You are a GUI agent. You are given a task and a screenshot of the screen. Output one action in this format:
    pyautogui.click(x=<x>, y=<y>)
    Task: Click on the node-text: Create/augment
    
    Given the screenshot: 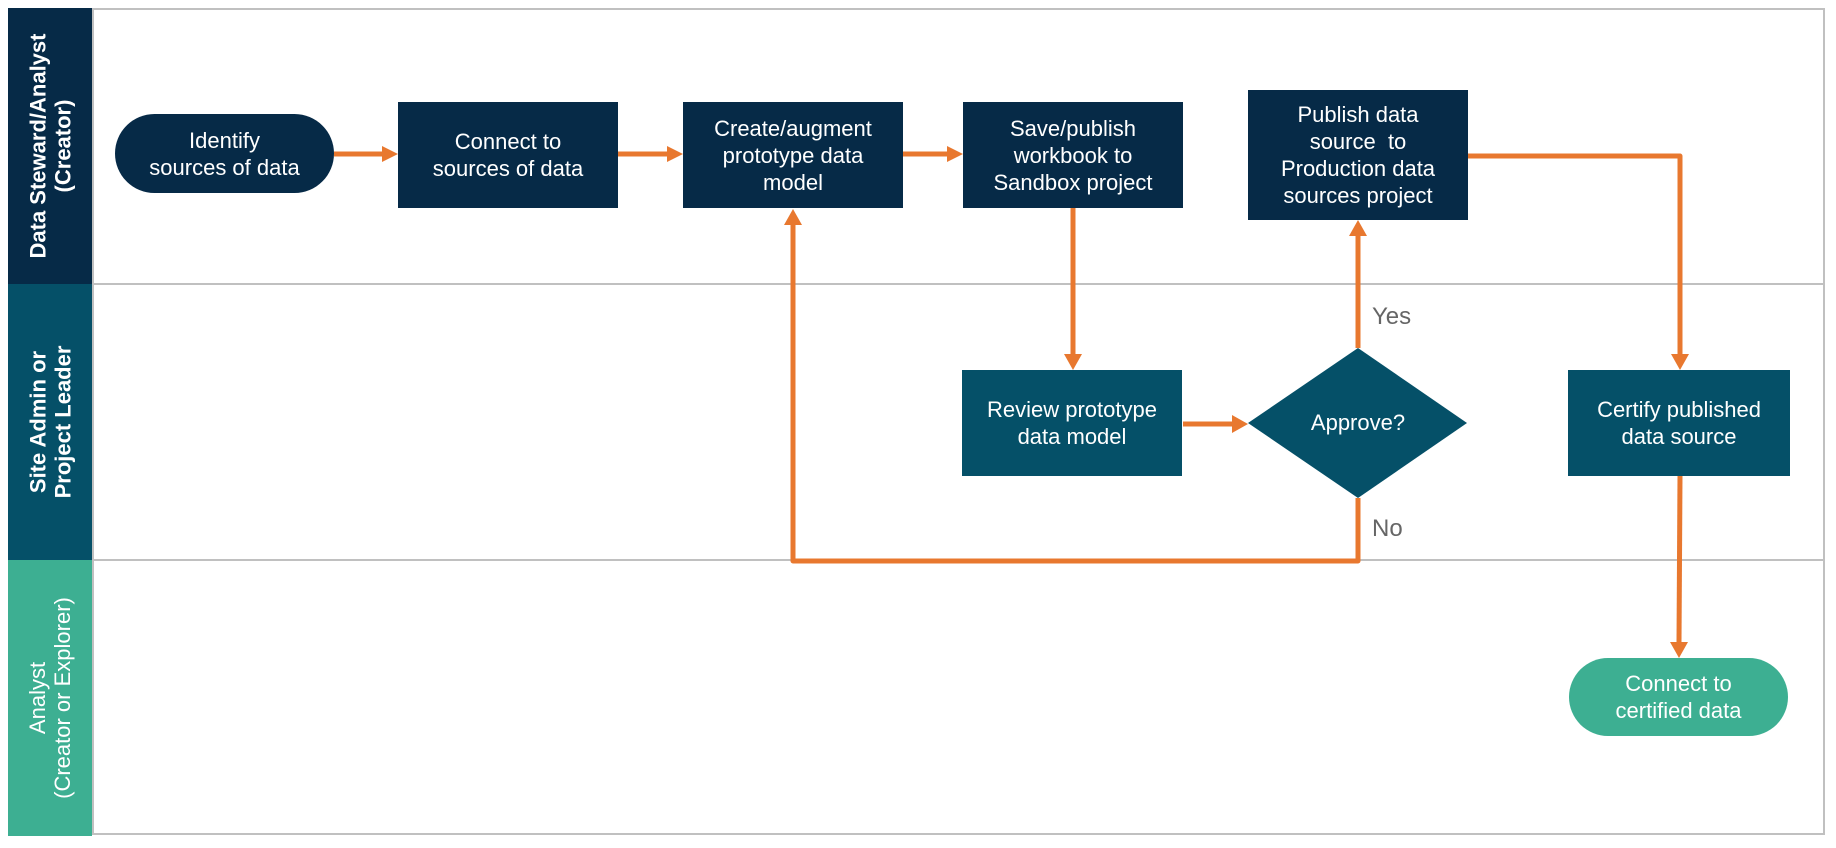 What is the action you would take?
    pyautogui.click(x=793, y=128)
    